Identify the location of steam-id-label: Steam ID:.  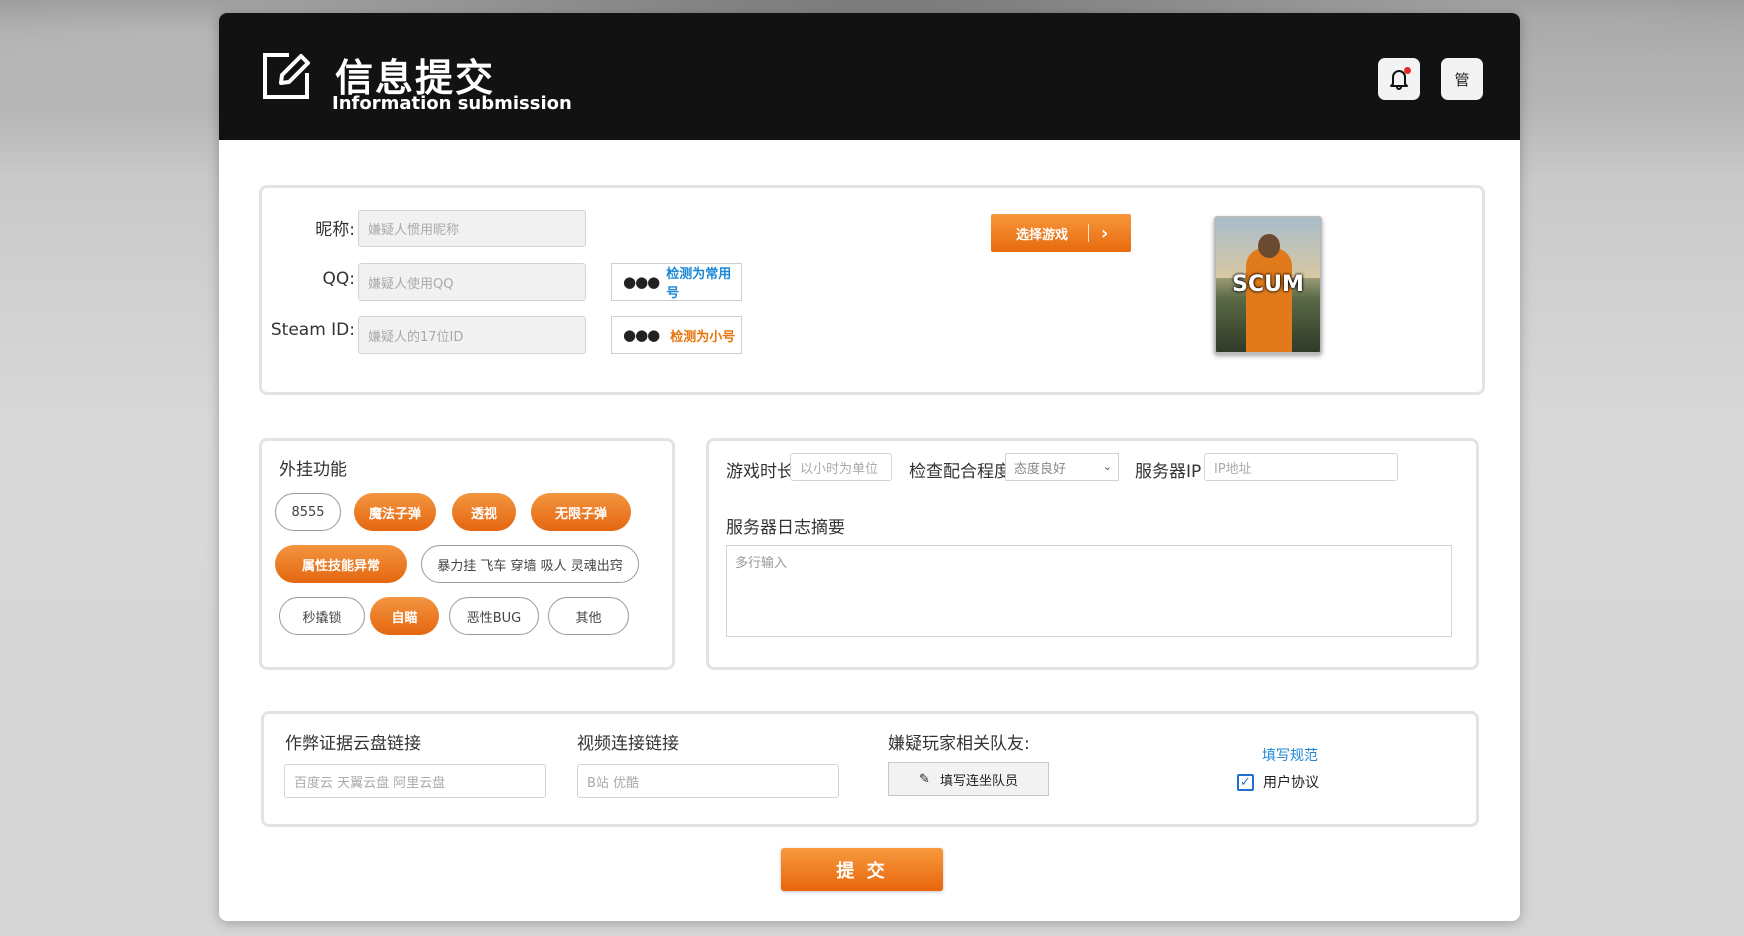
(312, 330).